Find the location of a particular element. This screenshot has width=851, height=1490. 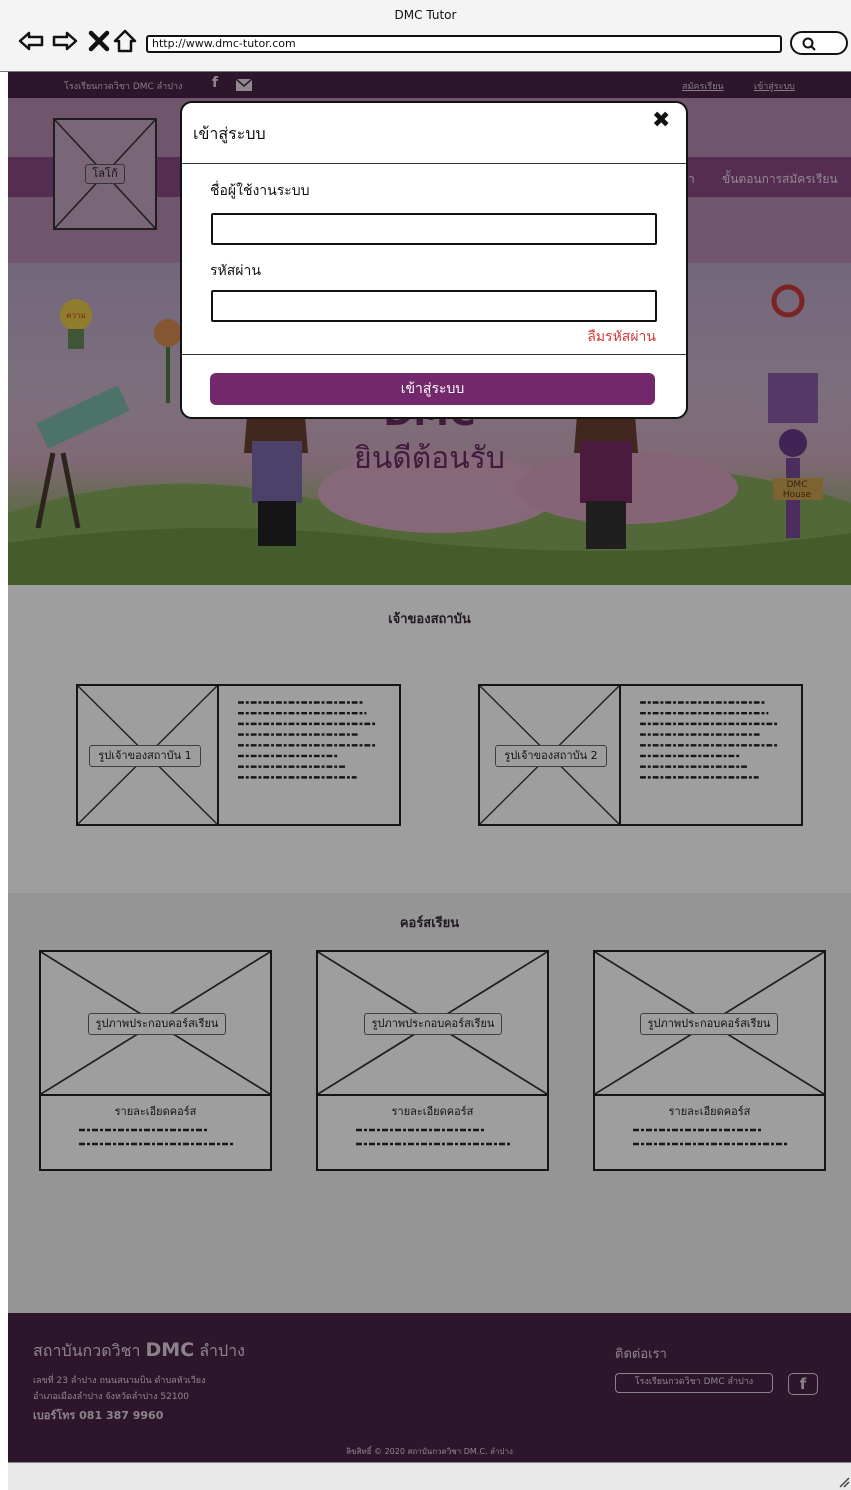

search-icon is located at coordinates (809, 44).